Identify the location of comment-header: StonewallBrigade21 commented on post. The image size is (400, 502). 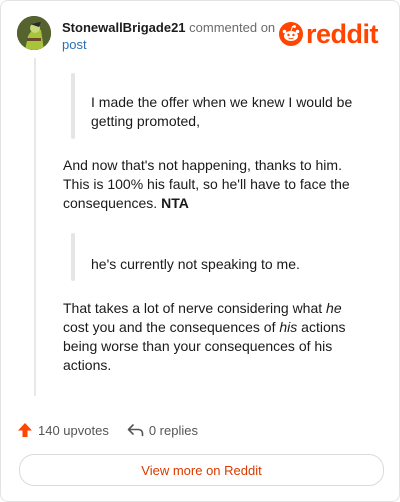
(169, 36).